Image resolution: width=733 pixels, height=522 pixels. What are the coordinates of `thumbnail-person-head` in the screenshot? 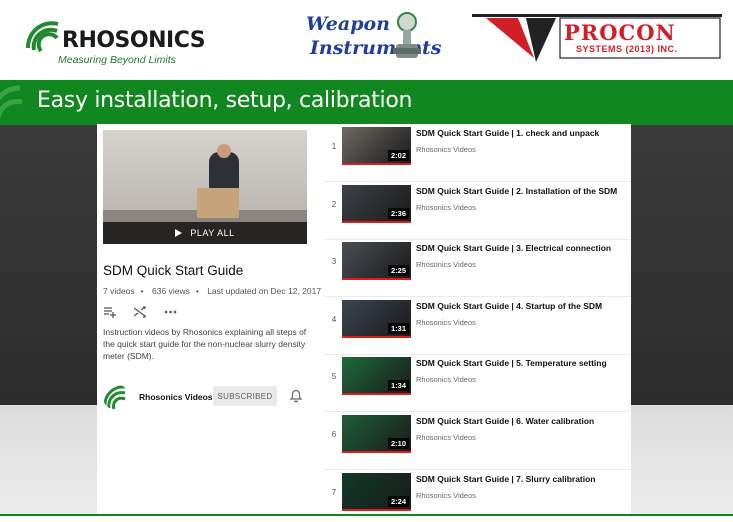 It's located at (224, 151).